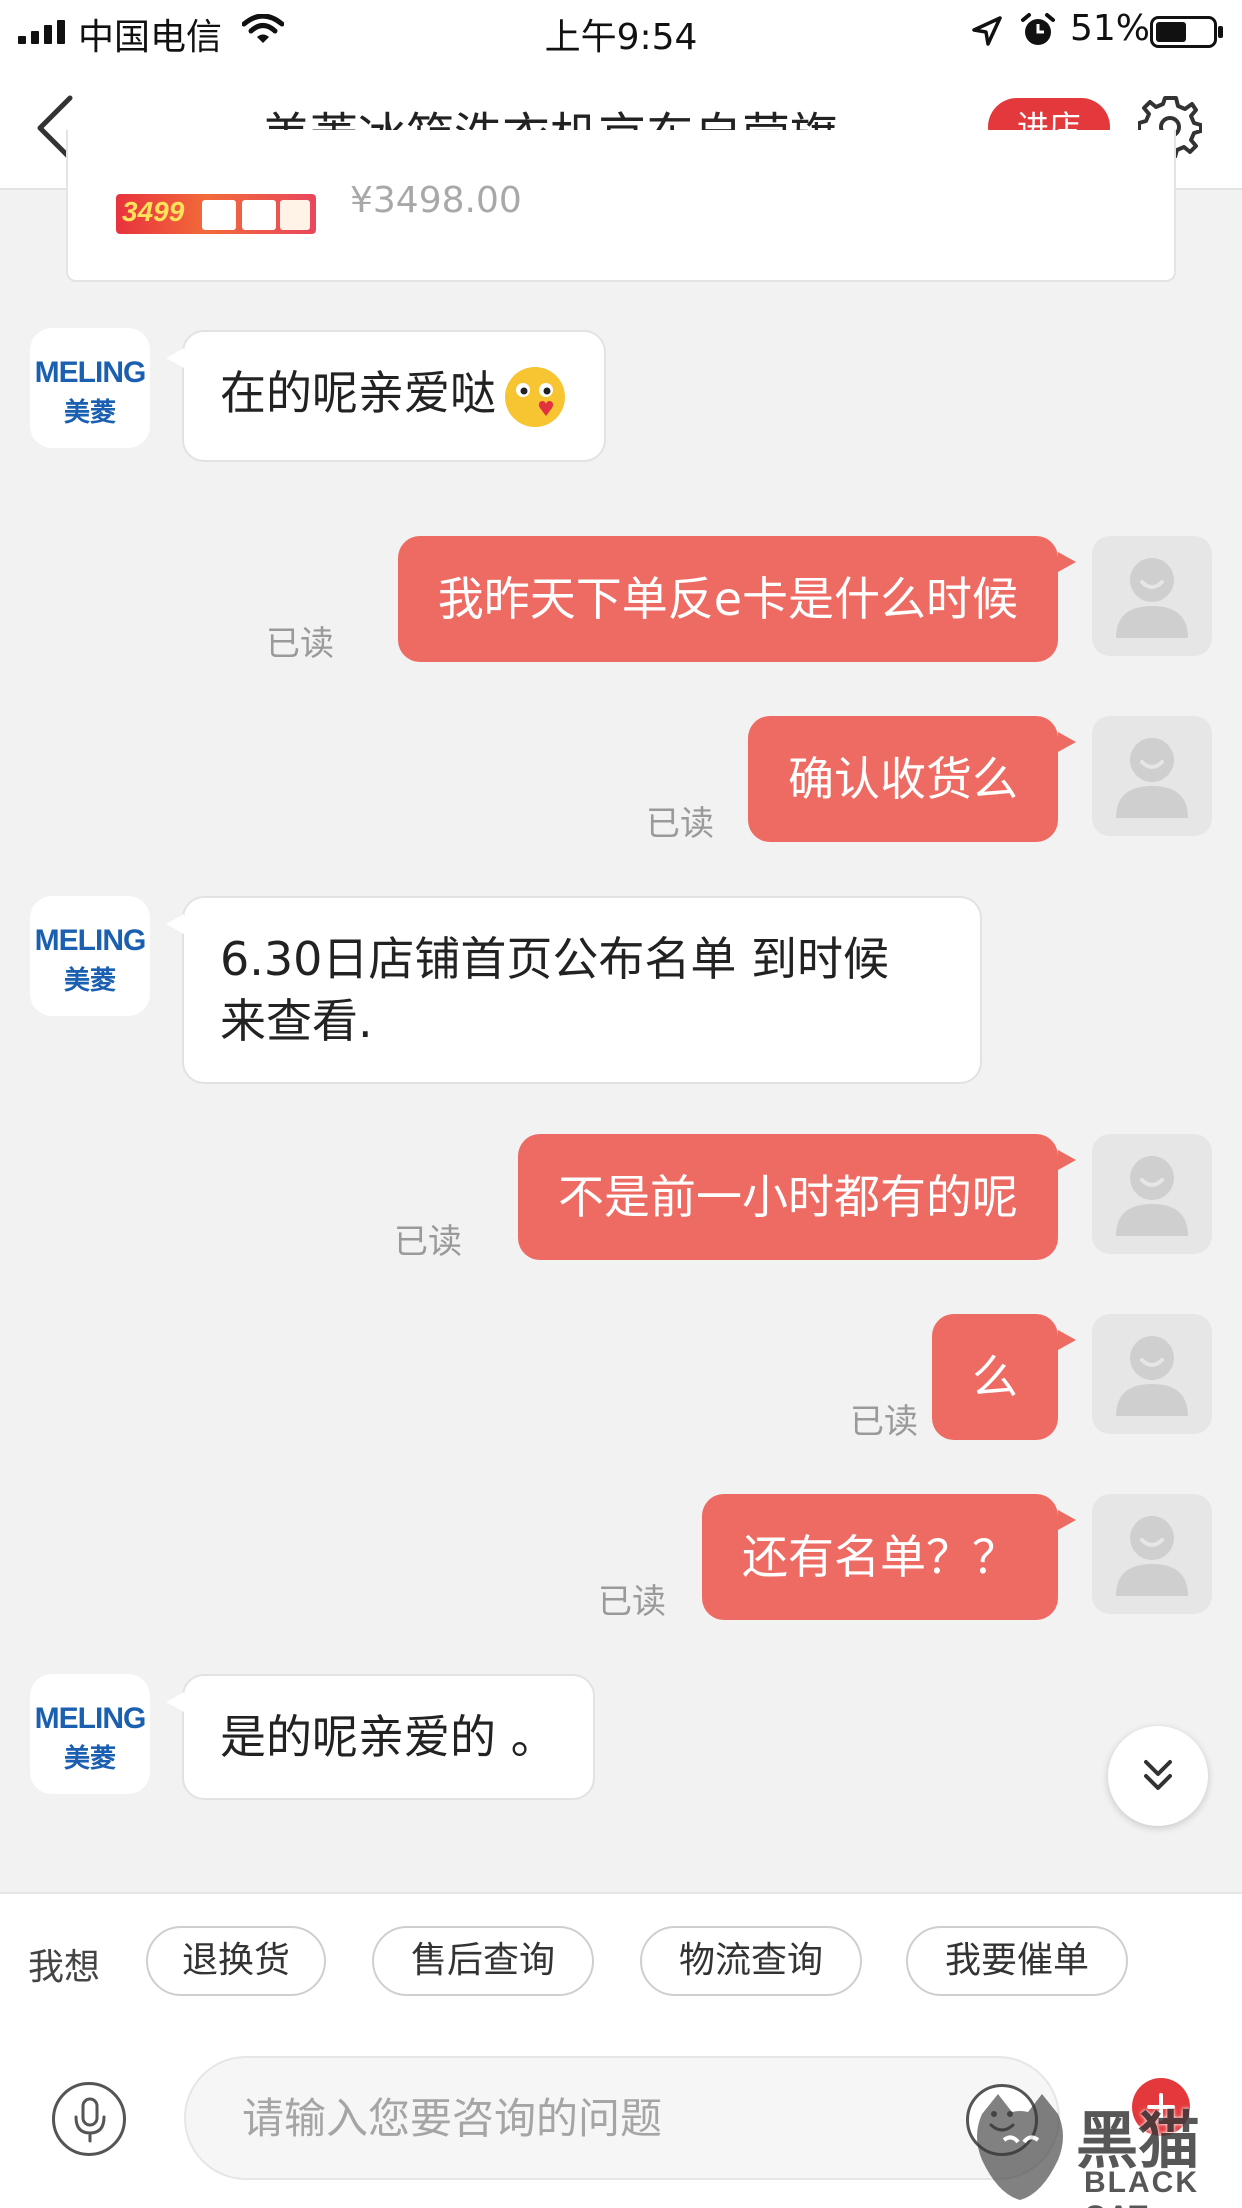 The width and height of the screenshot is (1242, 2208). Describe the element at coordinates (388, 1737) in the screenshot. I see `message-text: 是的呢亲爱的 。` at that location.